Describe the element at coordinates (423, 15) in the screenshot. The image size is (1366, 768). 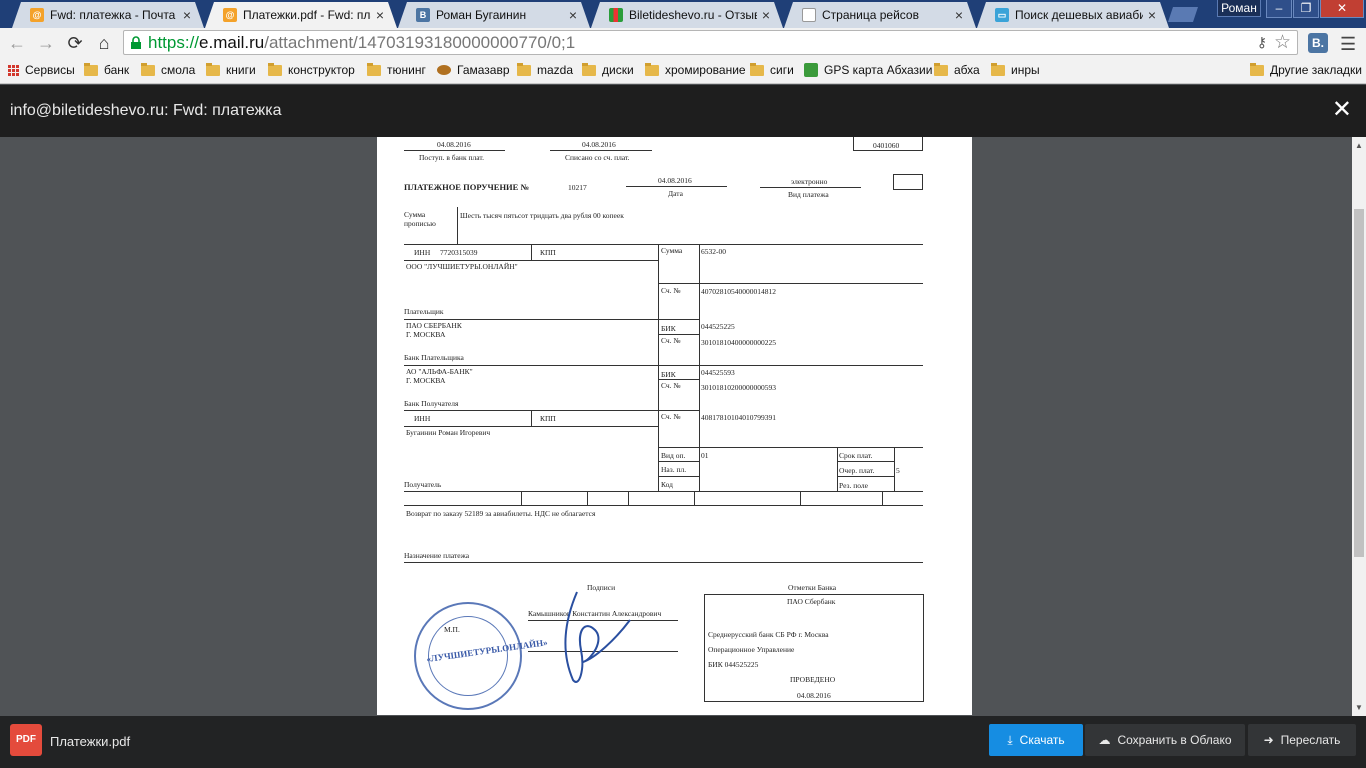
I see `vk-icon: B` at that location.